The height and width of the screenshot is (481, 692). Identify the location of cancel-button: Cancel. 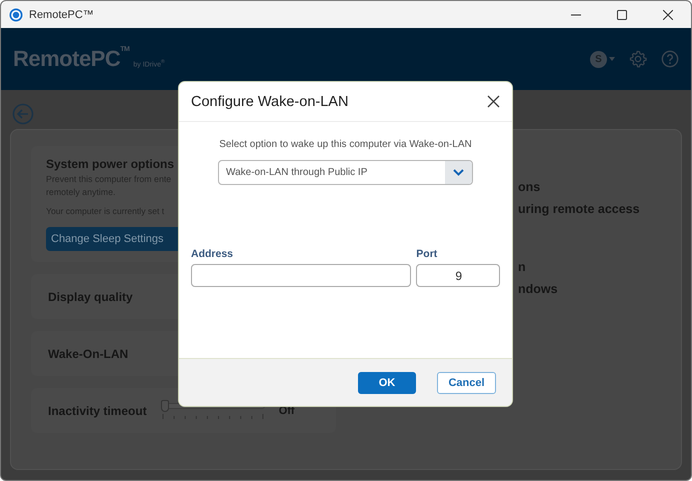
(466, 383).